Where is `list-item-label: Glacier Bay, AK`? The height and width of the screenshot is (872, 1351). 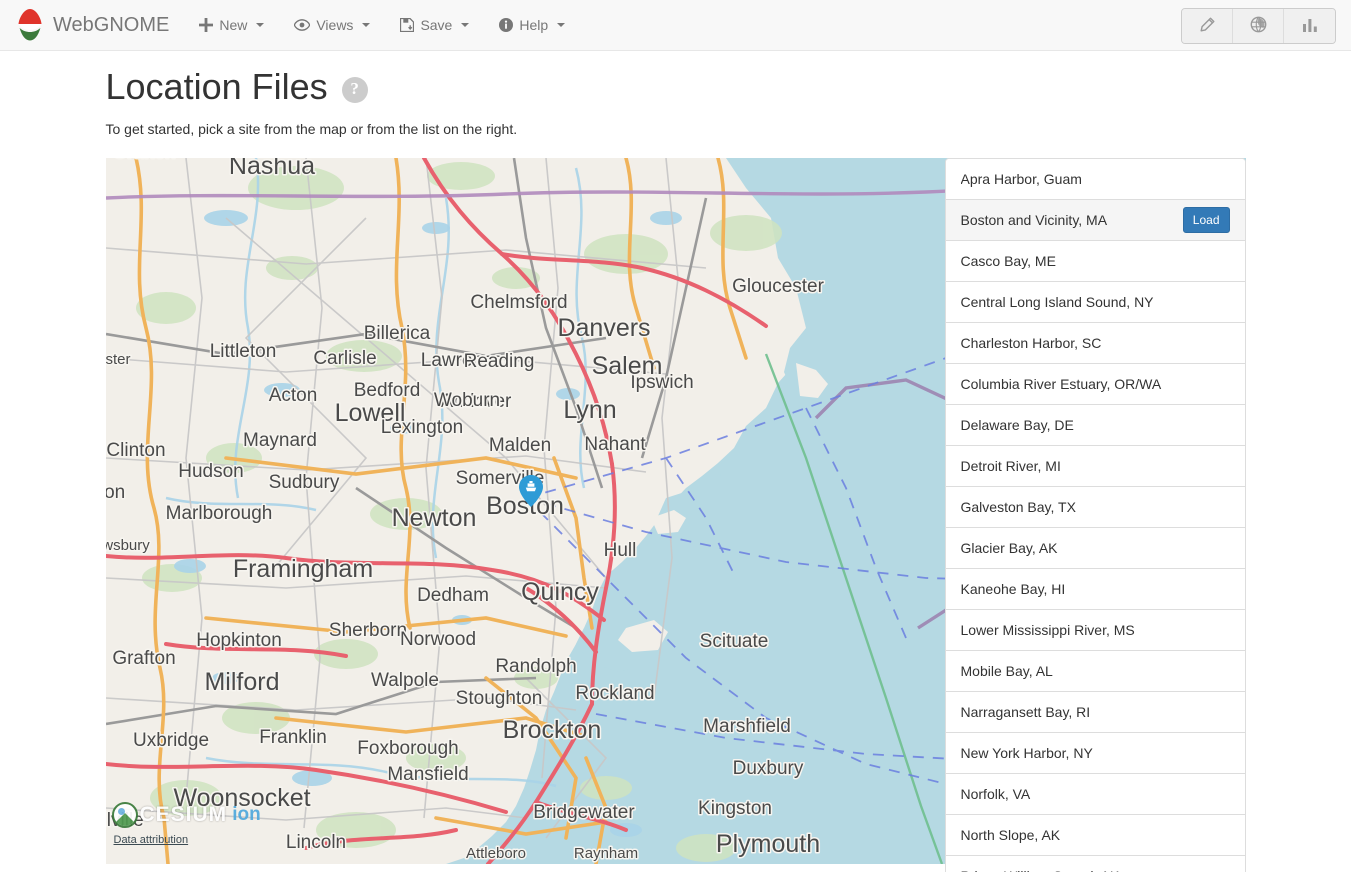 list-item-label: Glacier Bay, AK is located at coordinates (1009, 547).